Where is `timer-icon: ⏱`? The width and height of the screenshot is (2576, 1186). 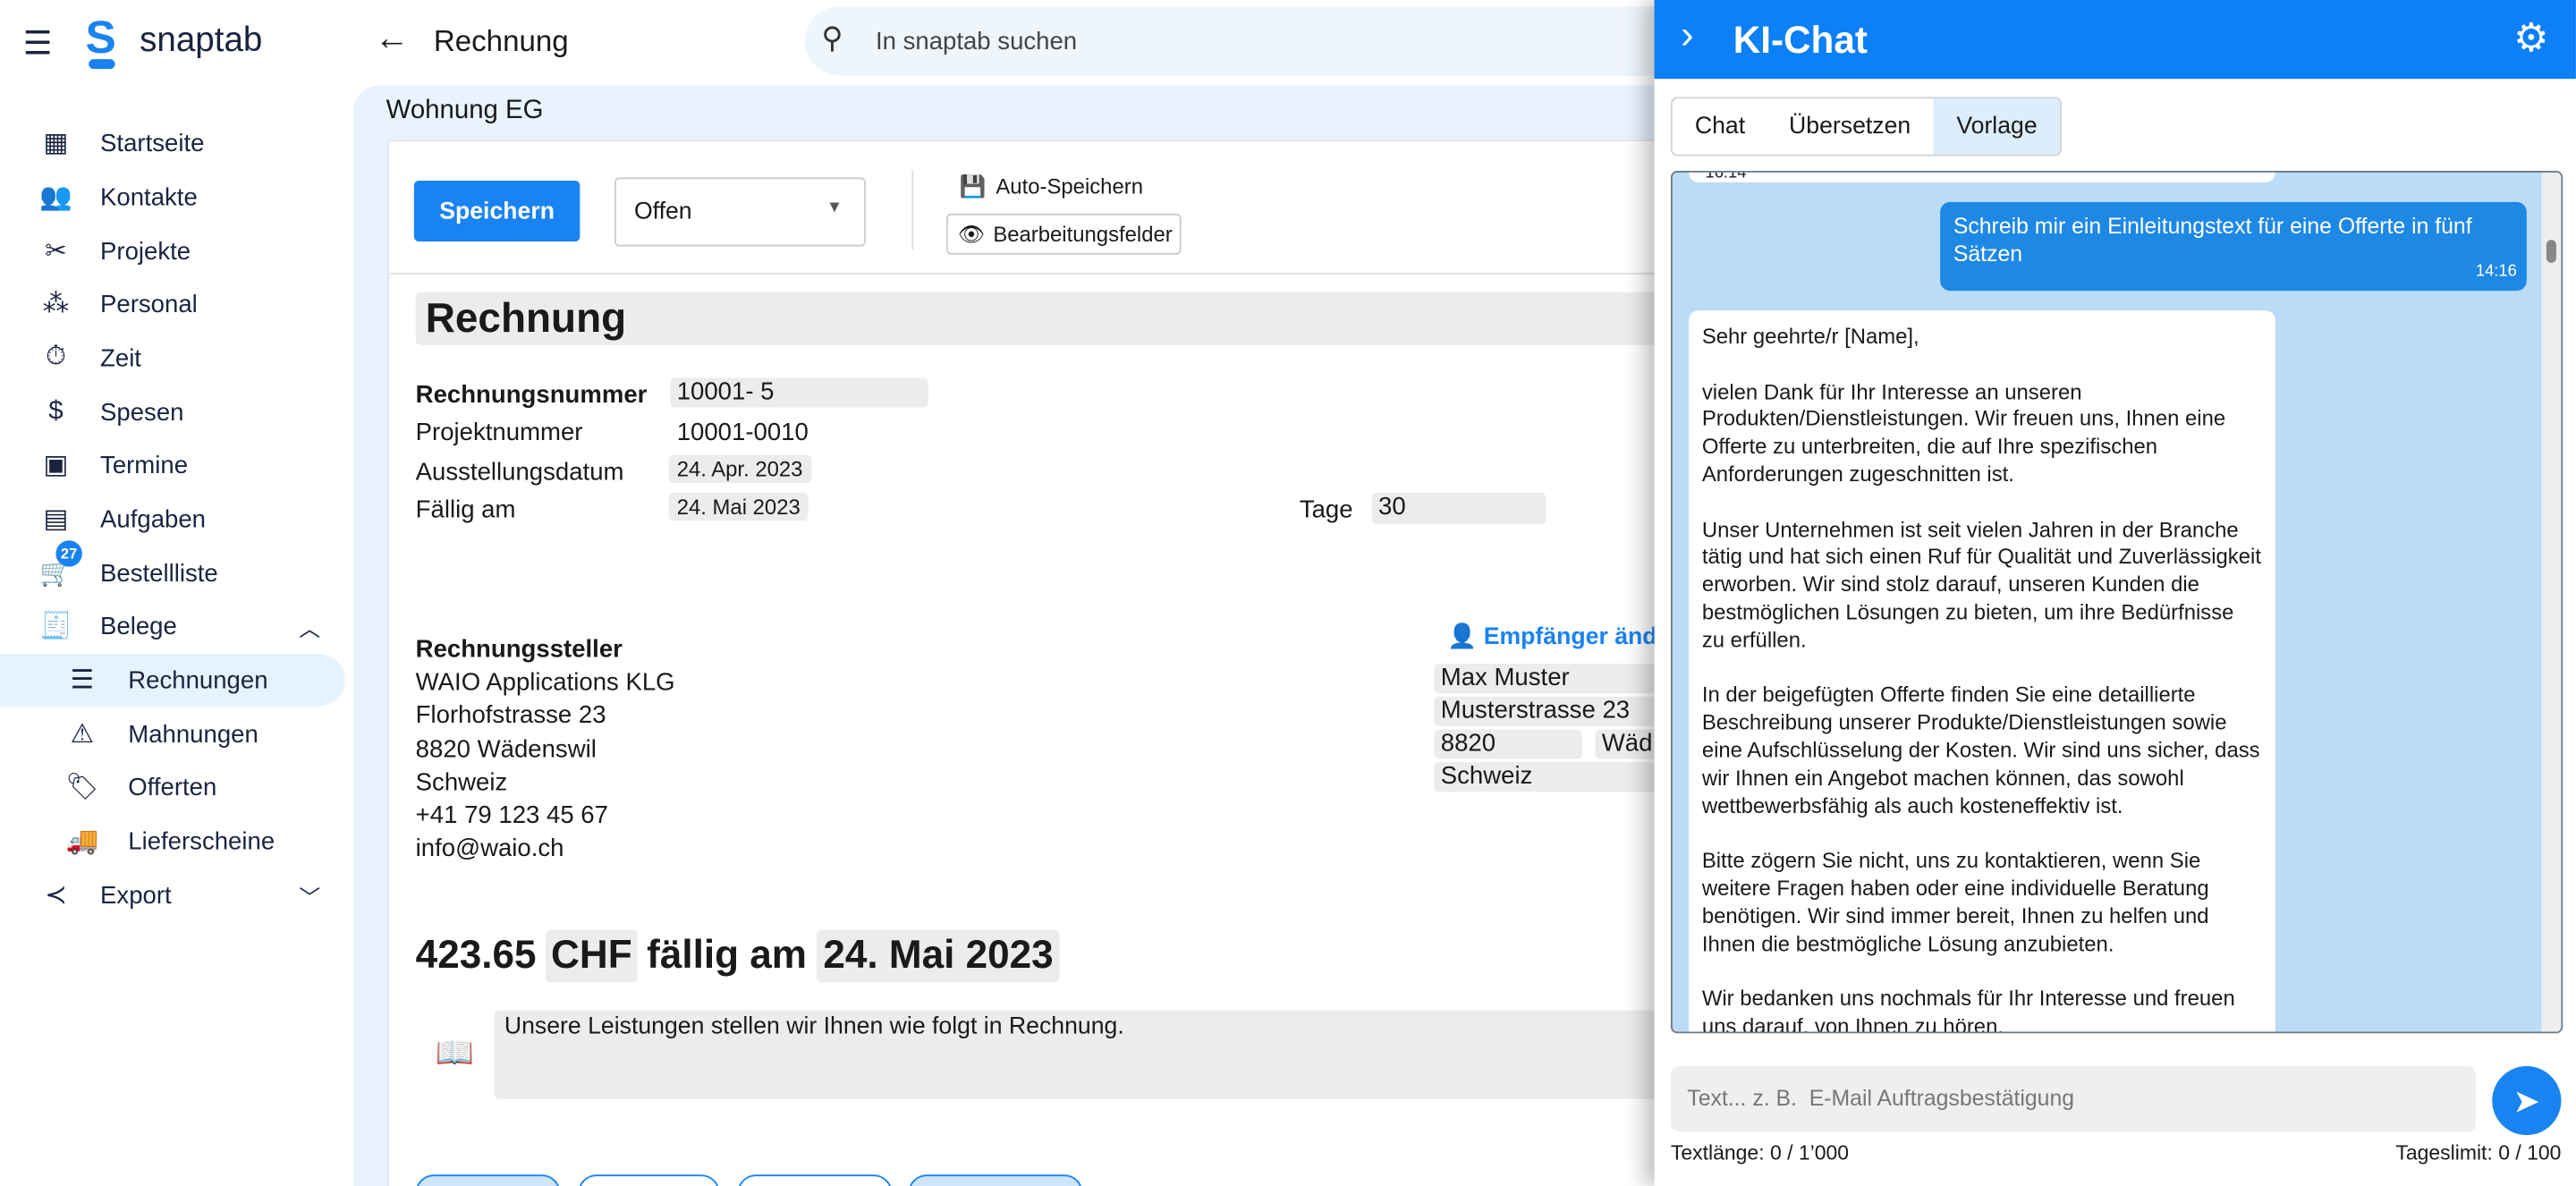 timer-icon: ⏱ is located at coordinates (55, 357).